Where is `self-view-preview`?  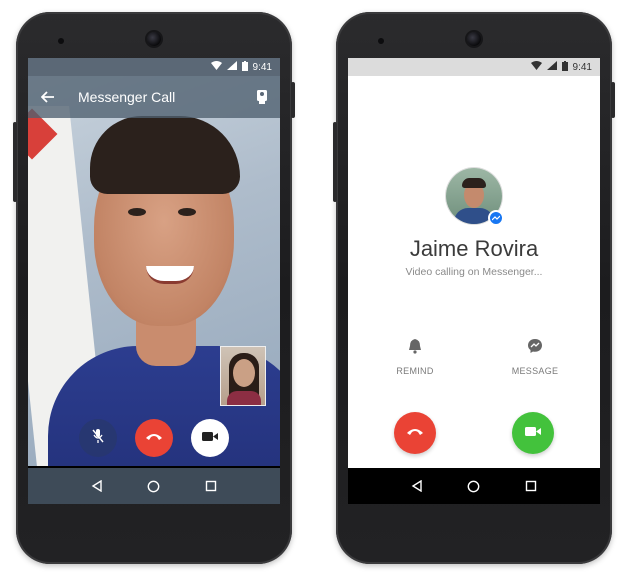
self-view-preview is located at coordinates (243, 376).